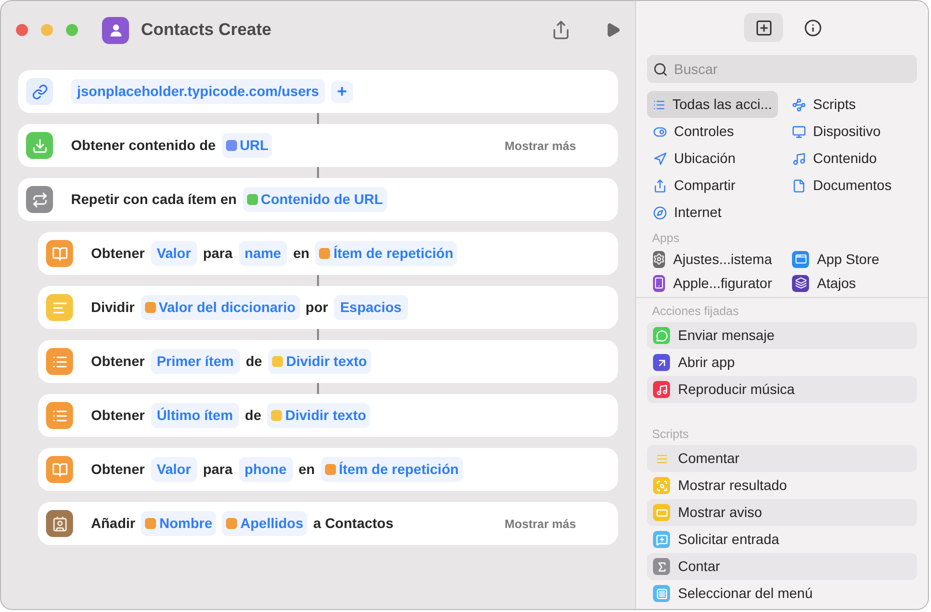  I want to click on action-card: Repetir con cada ítem en Contenido de URL, so click(318, 199).